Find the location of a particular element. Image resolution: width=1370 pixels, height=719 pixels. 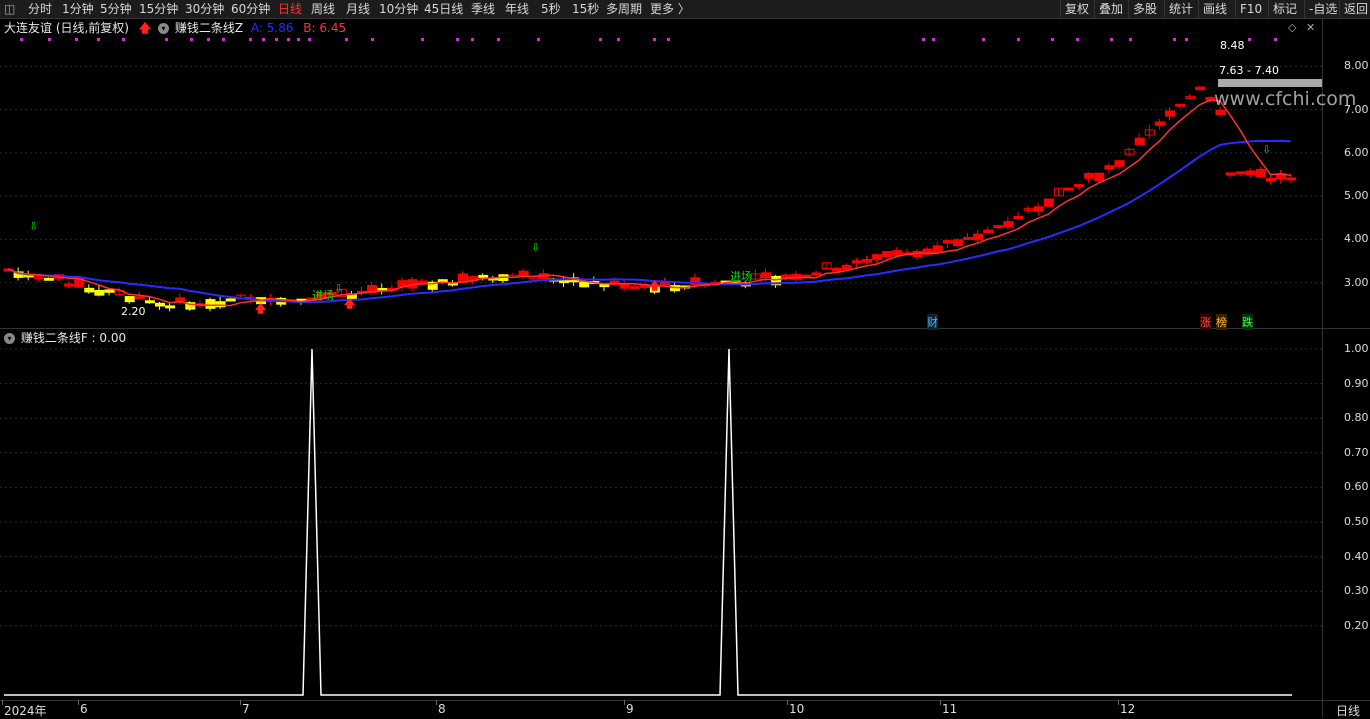

period-label: 日线 is located at coordinates (1348, 710).